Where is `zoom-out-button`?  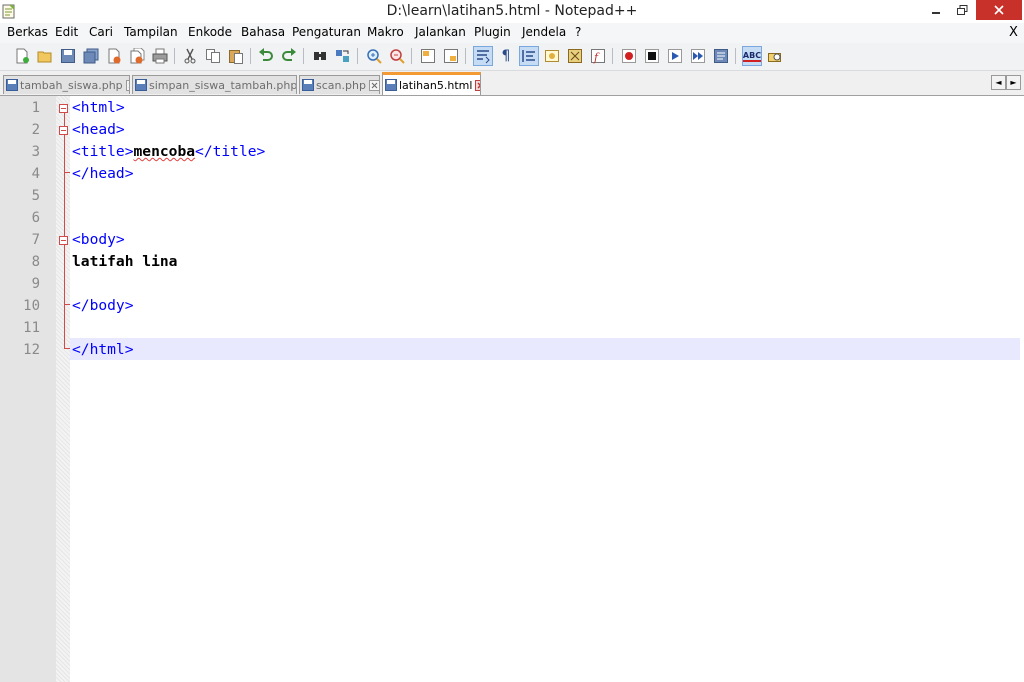 zoom-out-button is located at coordinates (397, 56).